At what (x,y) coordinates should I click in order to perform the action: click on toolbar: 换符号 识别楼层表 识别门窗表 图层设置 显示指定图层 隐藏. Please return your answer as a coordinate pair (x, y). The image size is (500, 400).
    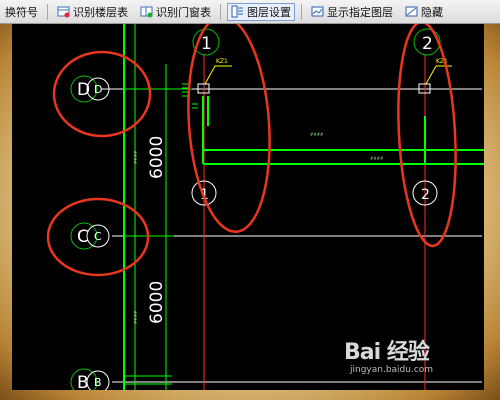
    Looking at the image, I should click on (250, 12).